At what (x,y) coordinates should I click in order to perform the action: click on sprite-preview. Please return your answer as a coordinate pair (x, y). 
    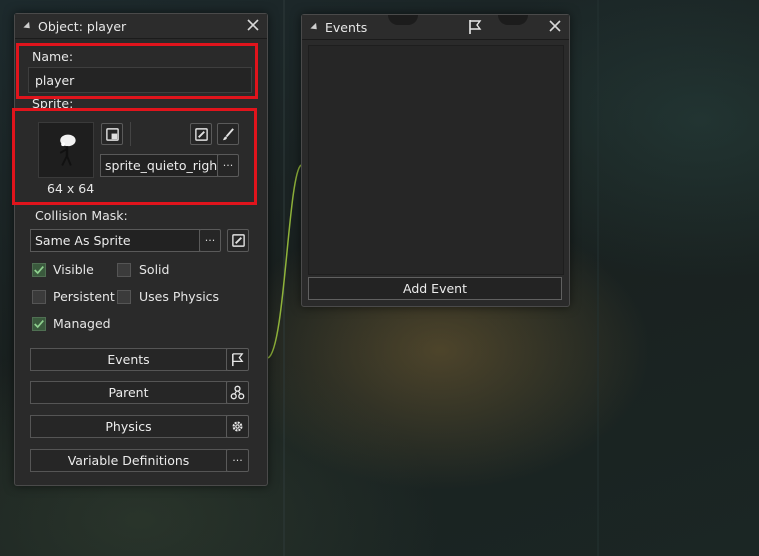
    Looking at the image, I should click on (66, 150).